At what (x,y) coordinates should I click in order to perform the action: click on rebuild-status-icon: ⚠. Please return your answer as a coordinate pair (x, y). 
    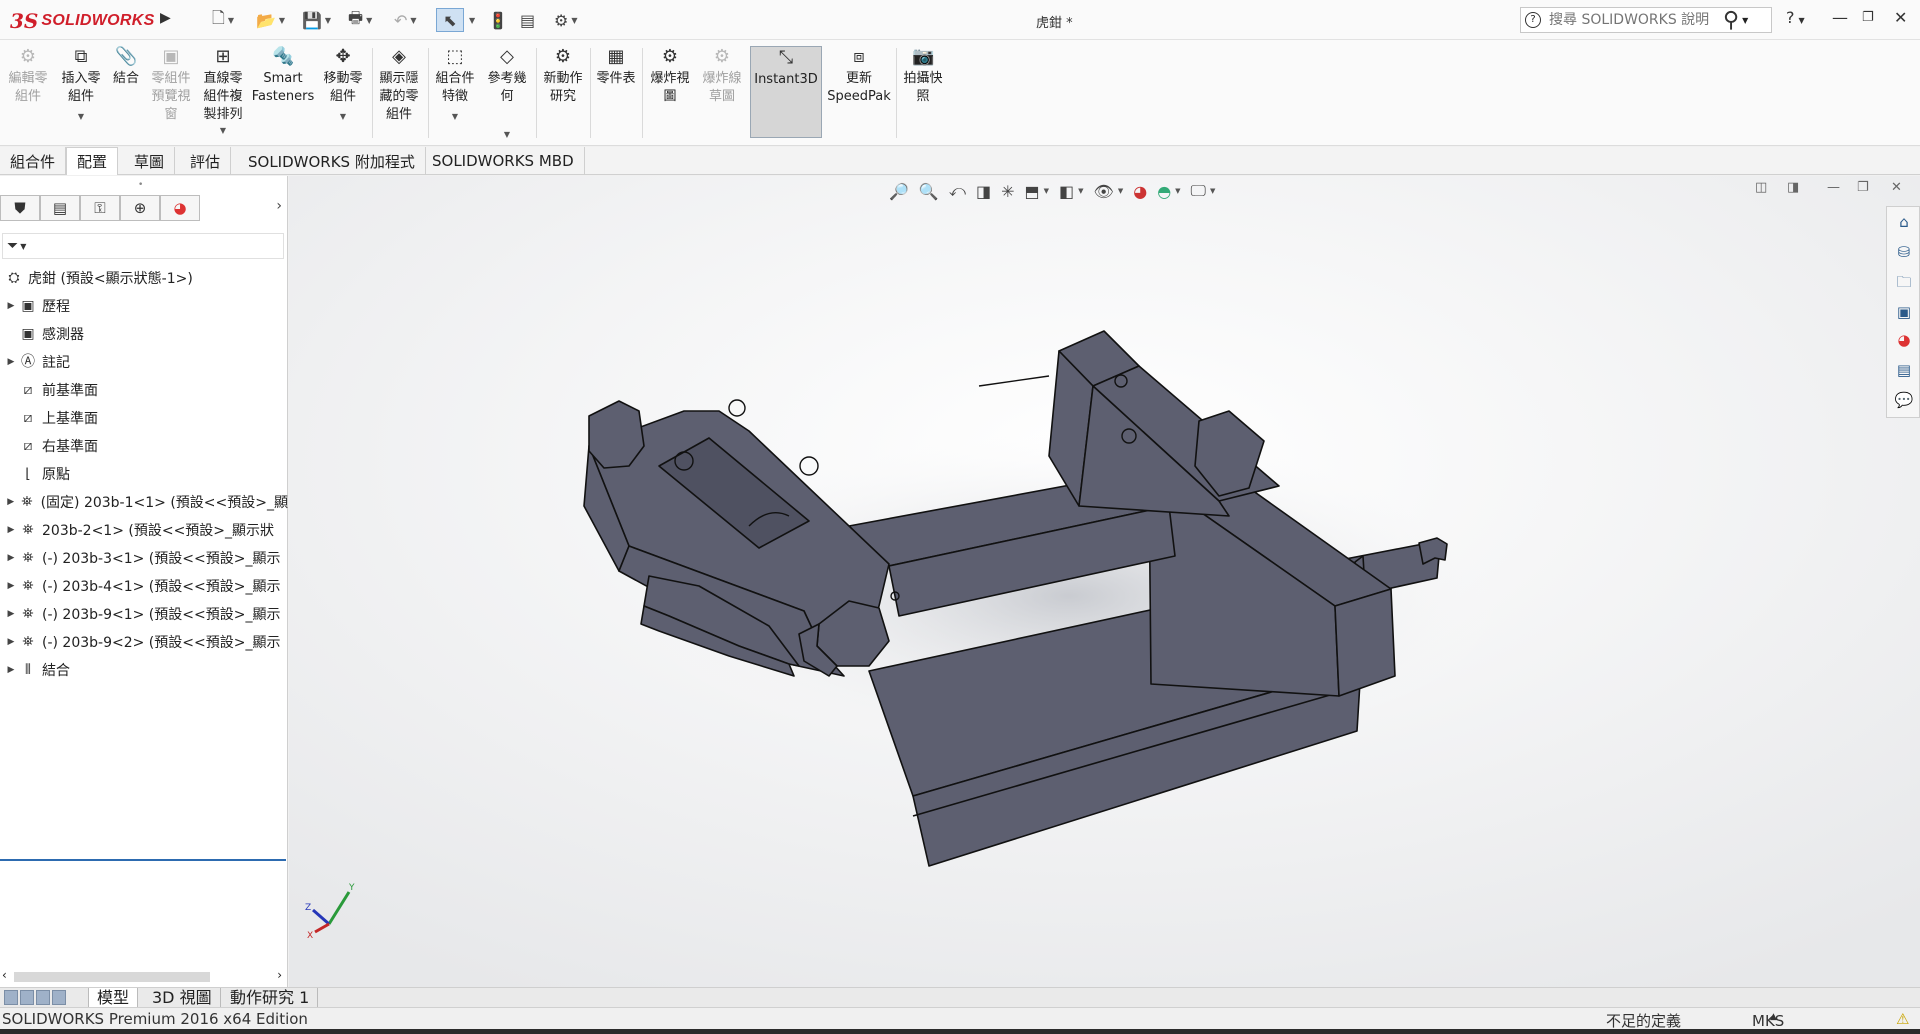
    Looking at the image, I should click on (1902, 1019).